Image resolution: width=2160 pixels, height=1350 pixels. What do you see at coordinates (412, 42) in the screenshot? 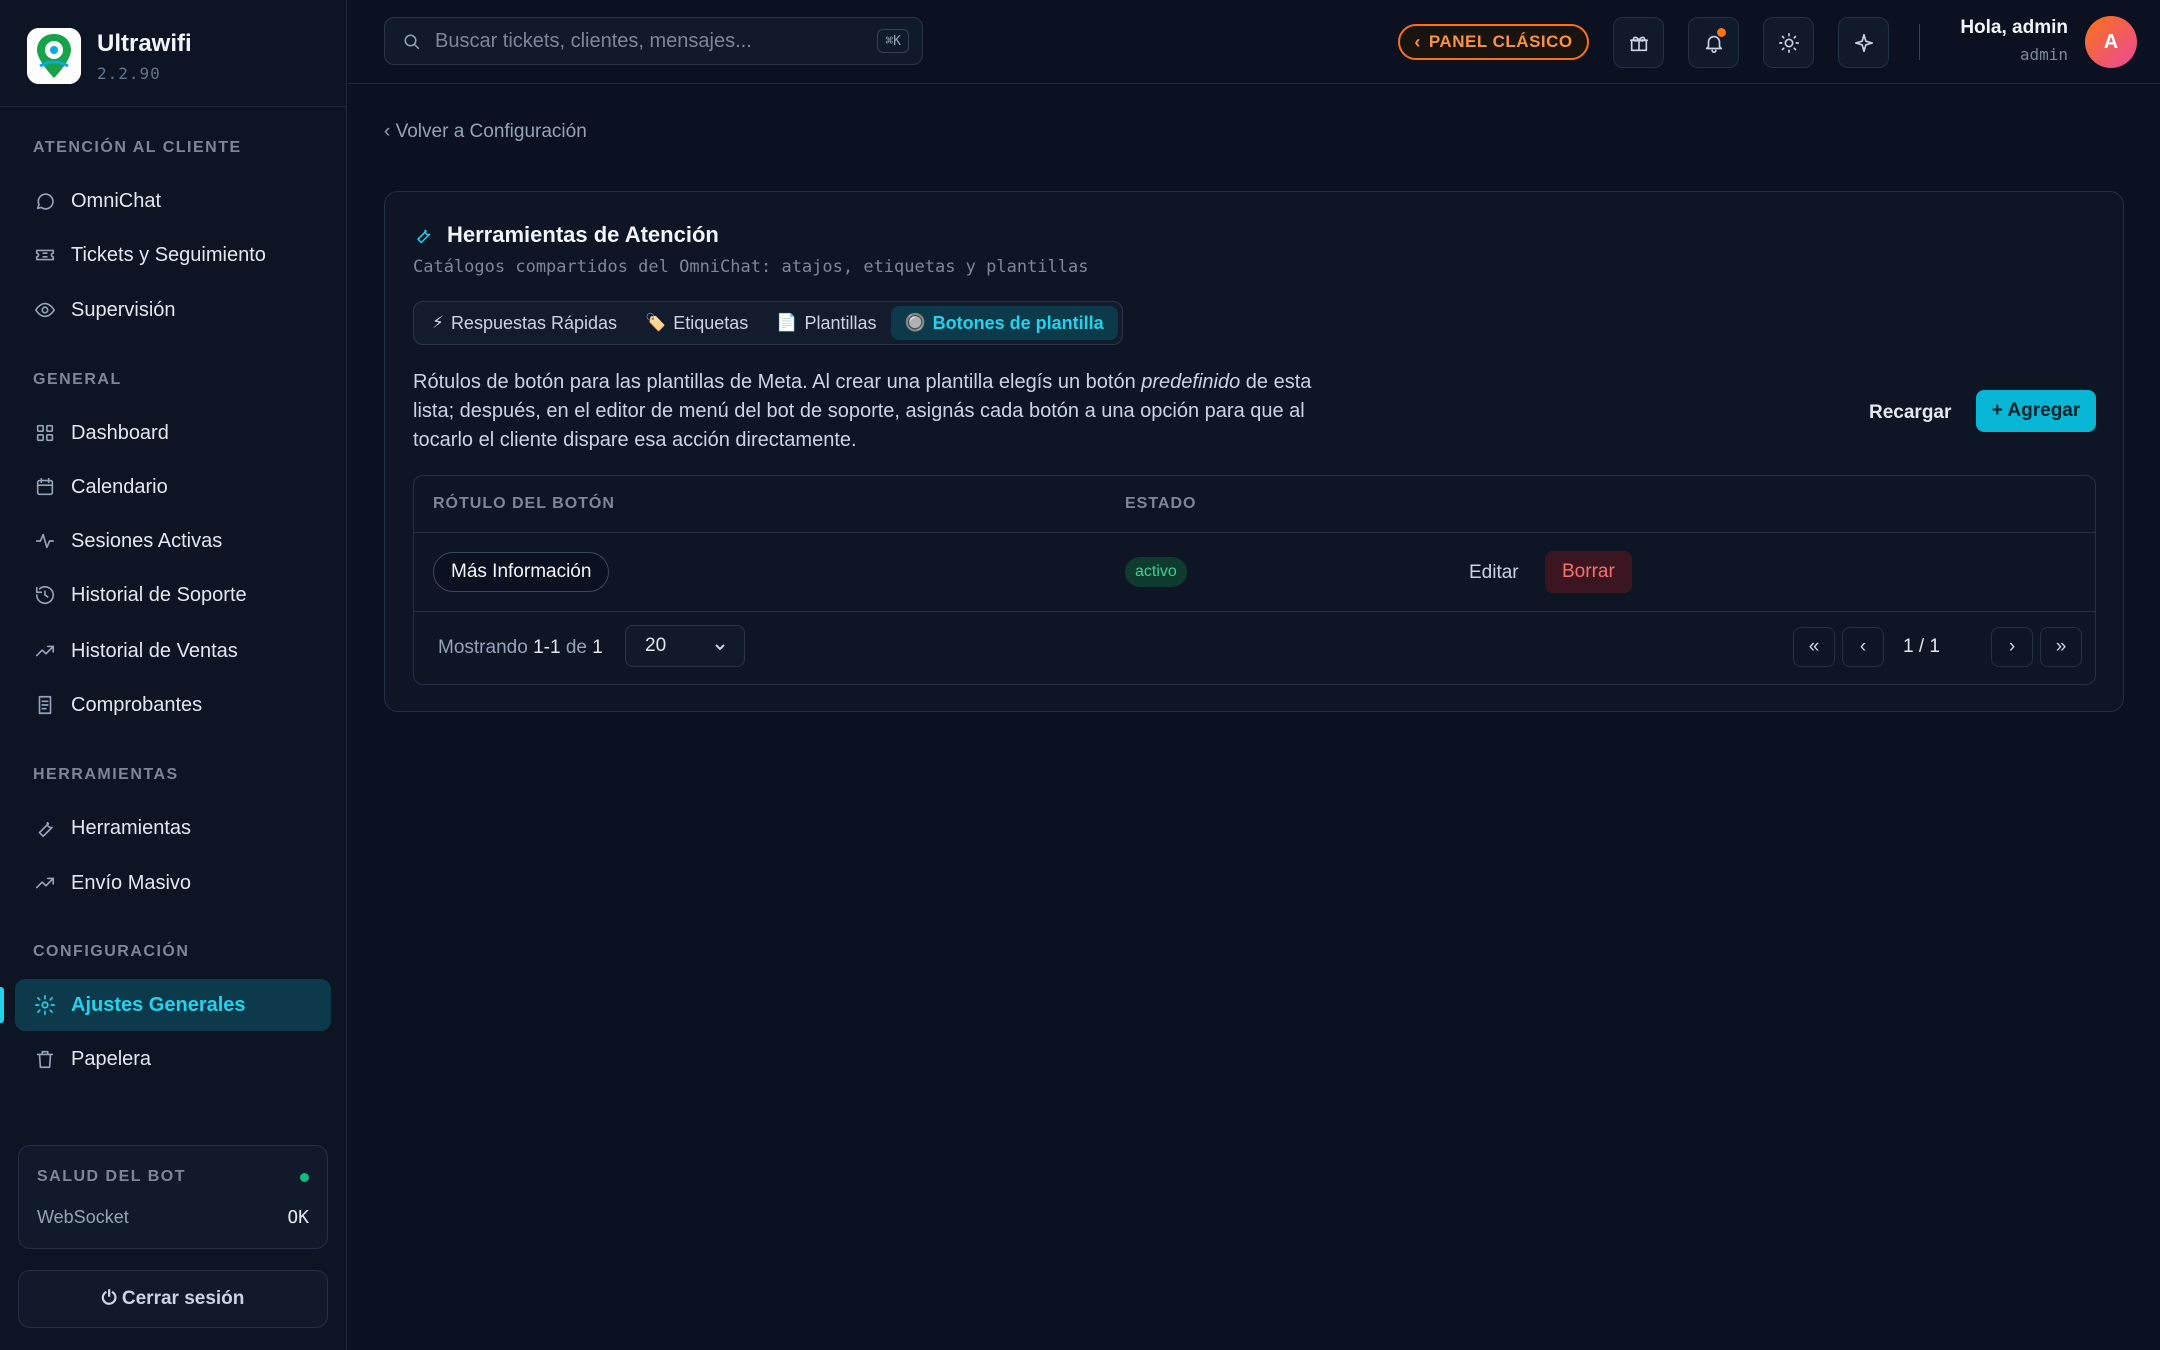
I see `search-icon` at bounding box center [412, 42].